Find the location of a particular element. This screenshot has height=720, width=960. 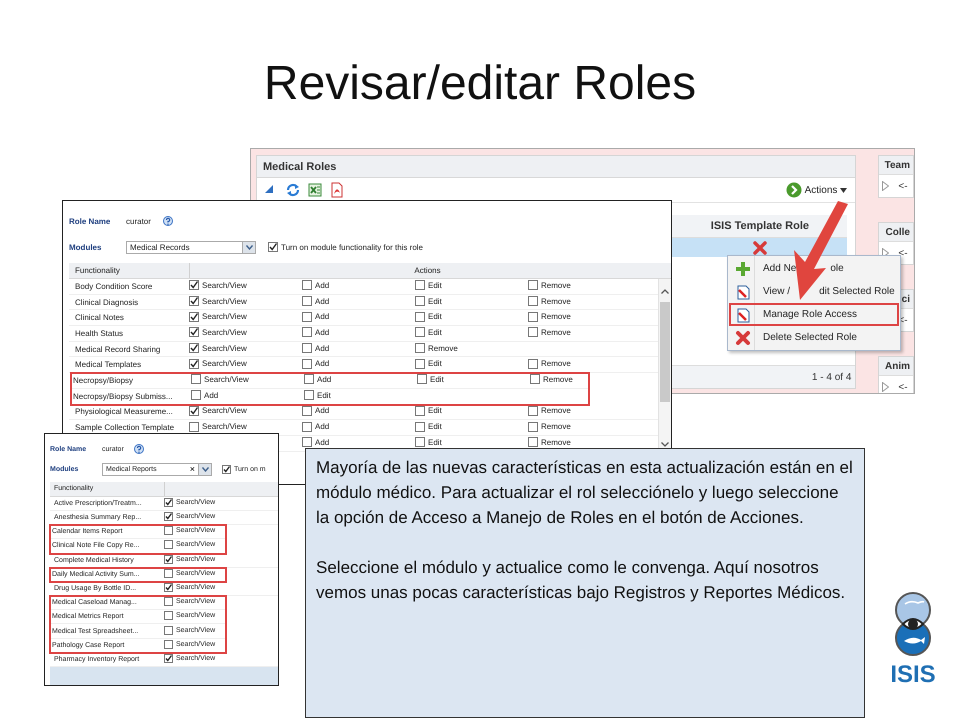

table-row: Necropsy/Biopsy Submiss... Add Edit is located at coordinates (330, 396).